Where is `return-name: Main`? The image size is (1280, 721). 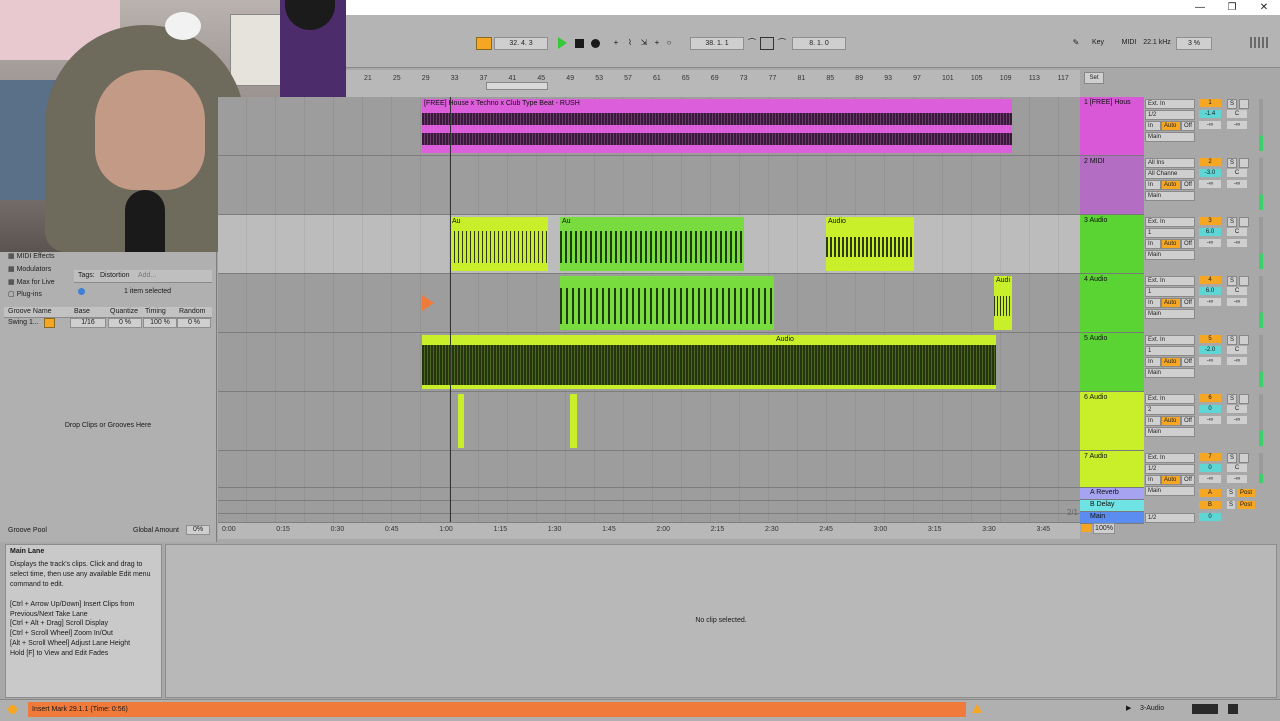 return-name: Main is located at coordinates (1097, 516).